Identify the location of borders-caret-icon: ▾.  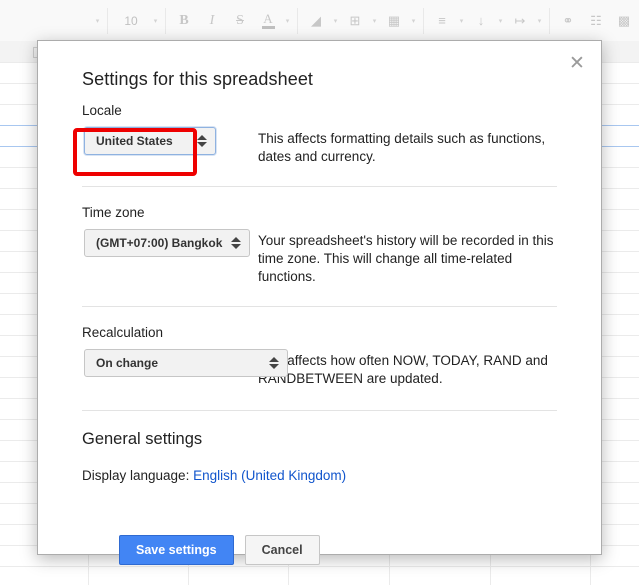
(374, 21).